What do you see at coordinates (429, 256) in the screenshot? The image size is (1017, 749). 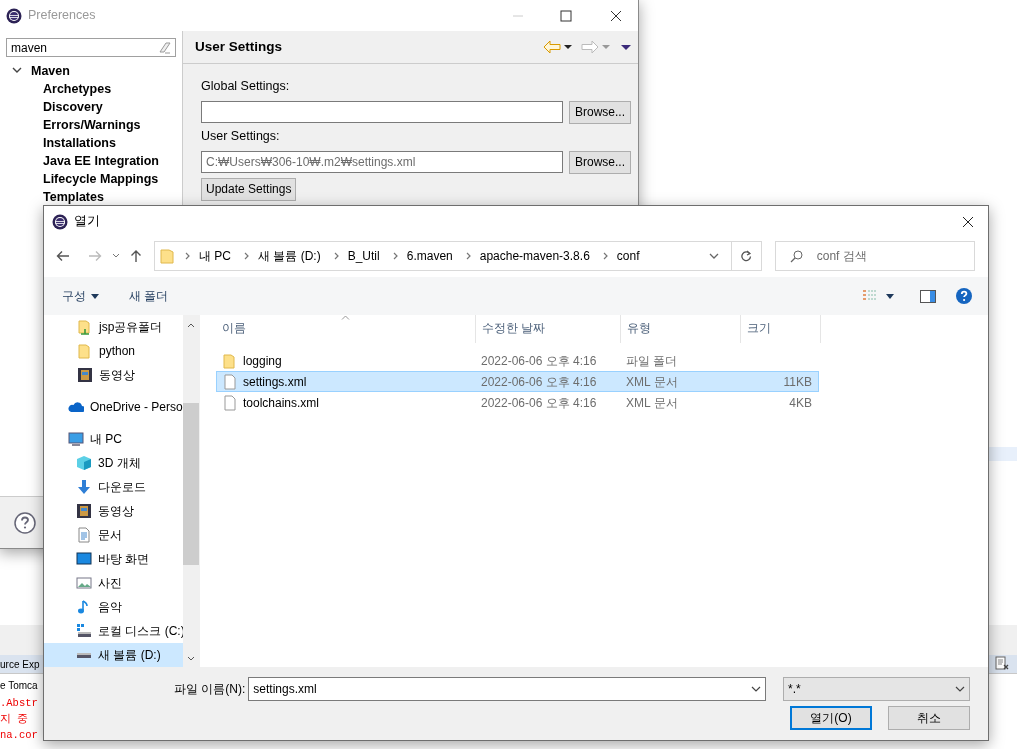 I see `breadcrumb-link: 6.maven` at bounding box center [429, 256].